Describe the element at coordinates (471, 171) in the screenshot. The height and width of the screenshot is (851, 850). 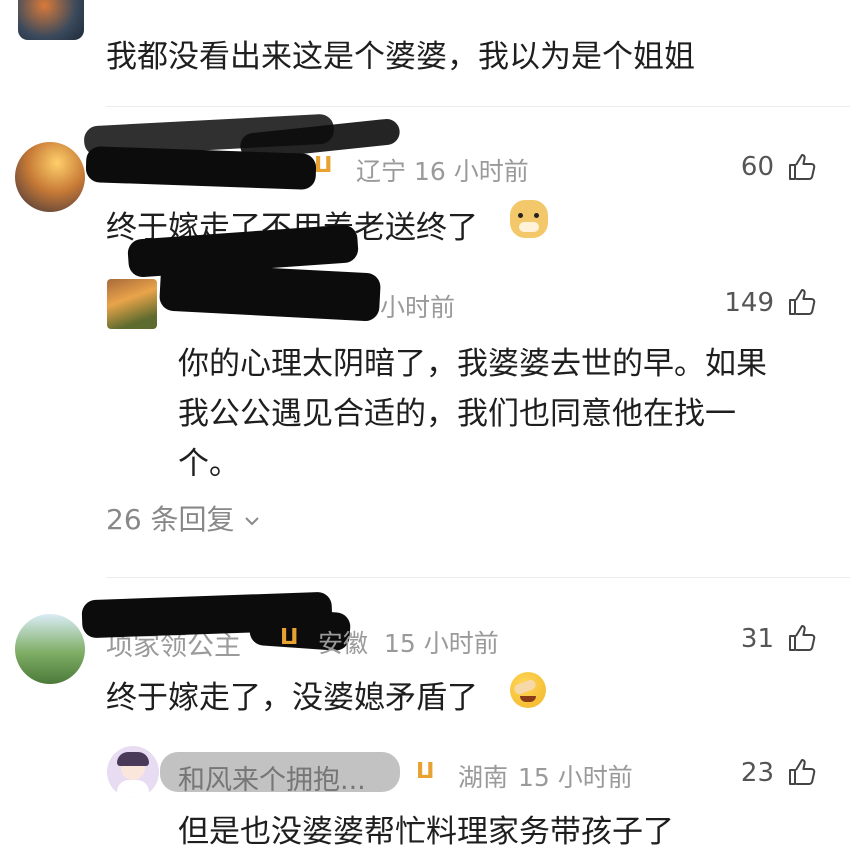
I see `comment-time: 16 小时前` at that location.